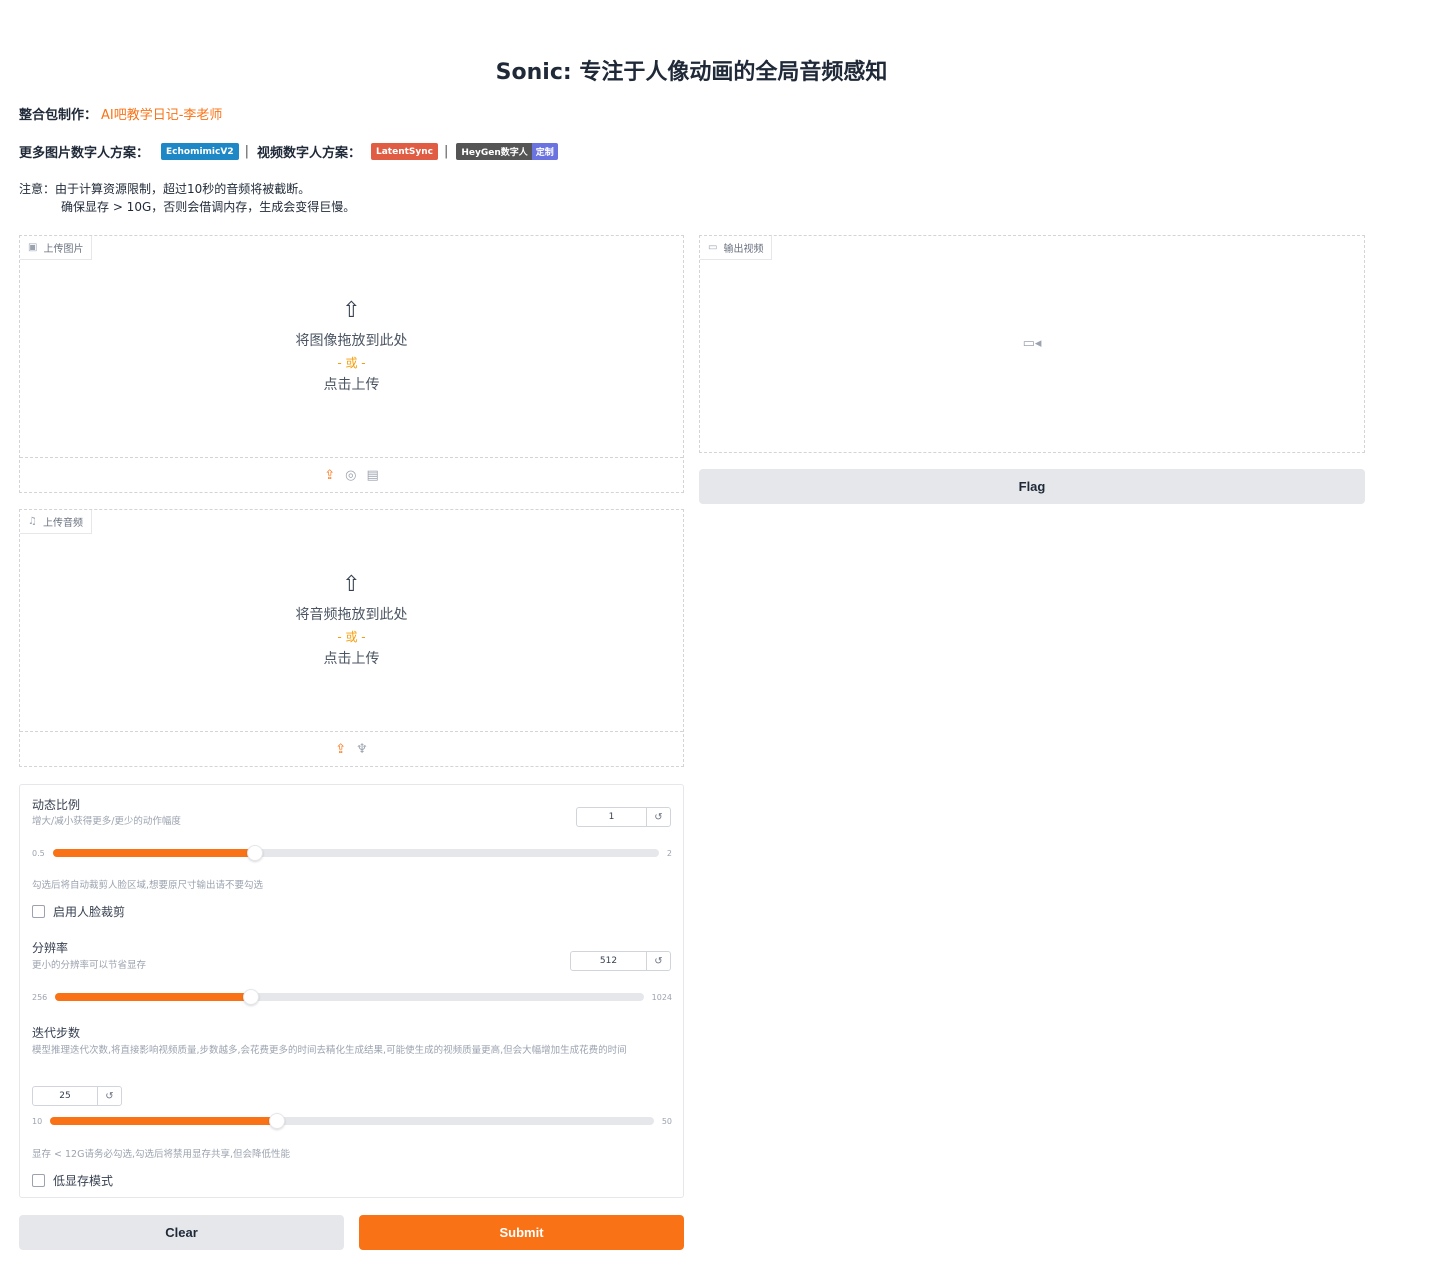 This screenshot has width=1437, height=1267. I want to click on steps-slider: 10 50, so click(352, 1121).